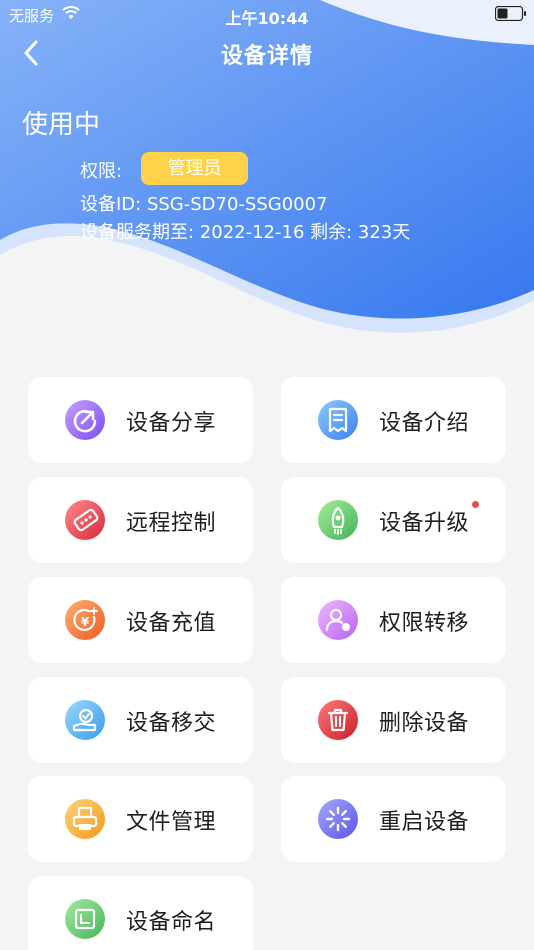  Describe the element at coordinates (171, 423) in the screenshot. I see `menu-item-label: 设备分享` at that location.